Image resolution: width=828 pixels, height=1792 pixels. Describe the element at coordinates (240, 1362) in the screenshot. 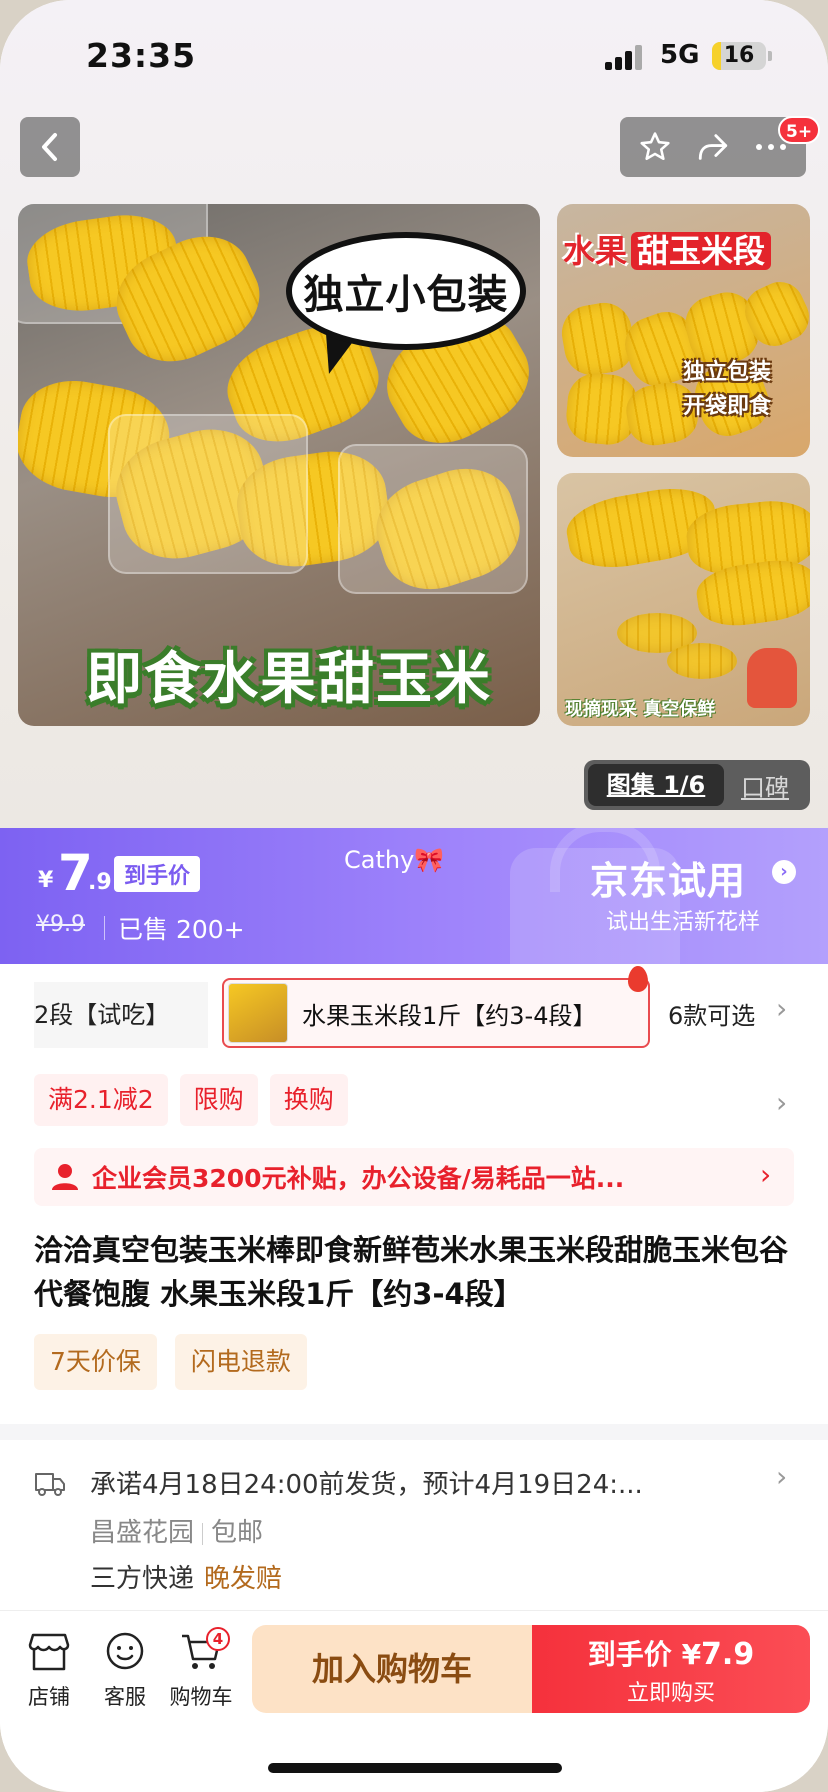

I see `guarantee-tag: 闪电退款` at that location.